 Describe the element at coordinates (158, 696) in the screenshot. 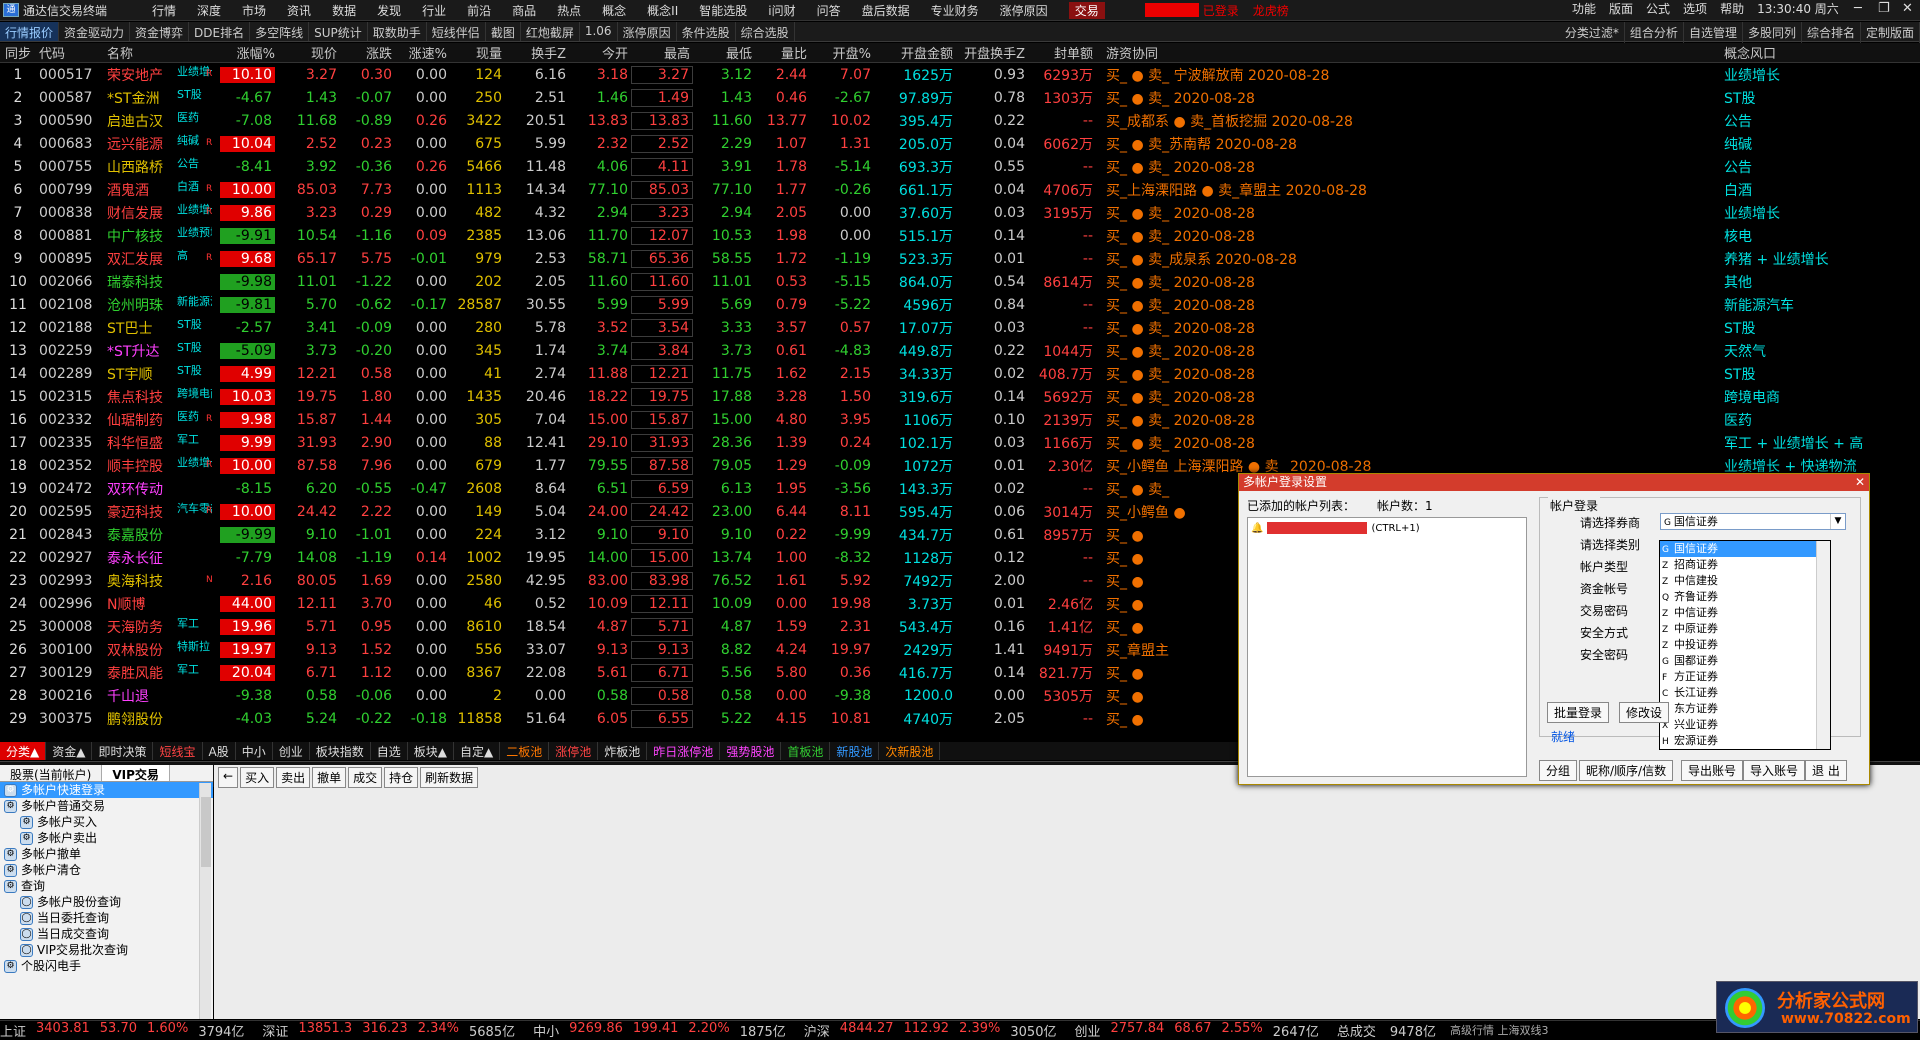

I see `stock-name: 千山退` at that location.